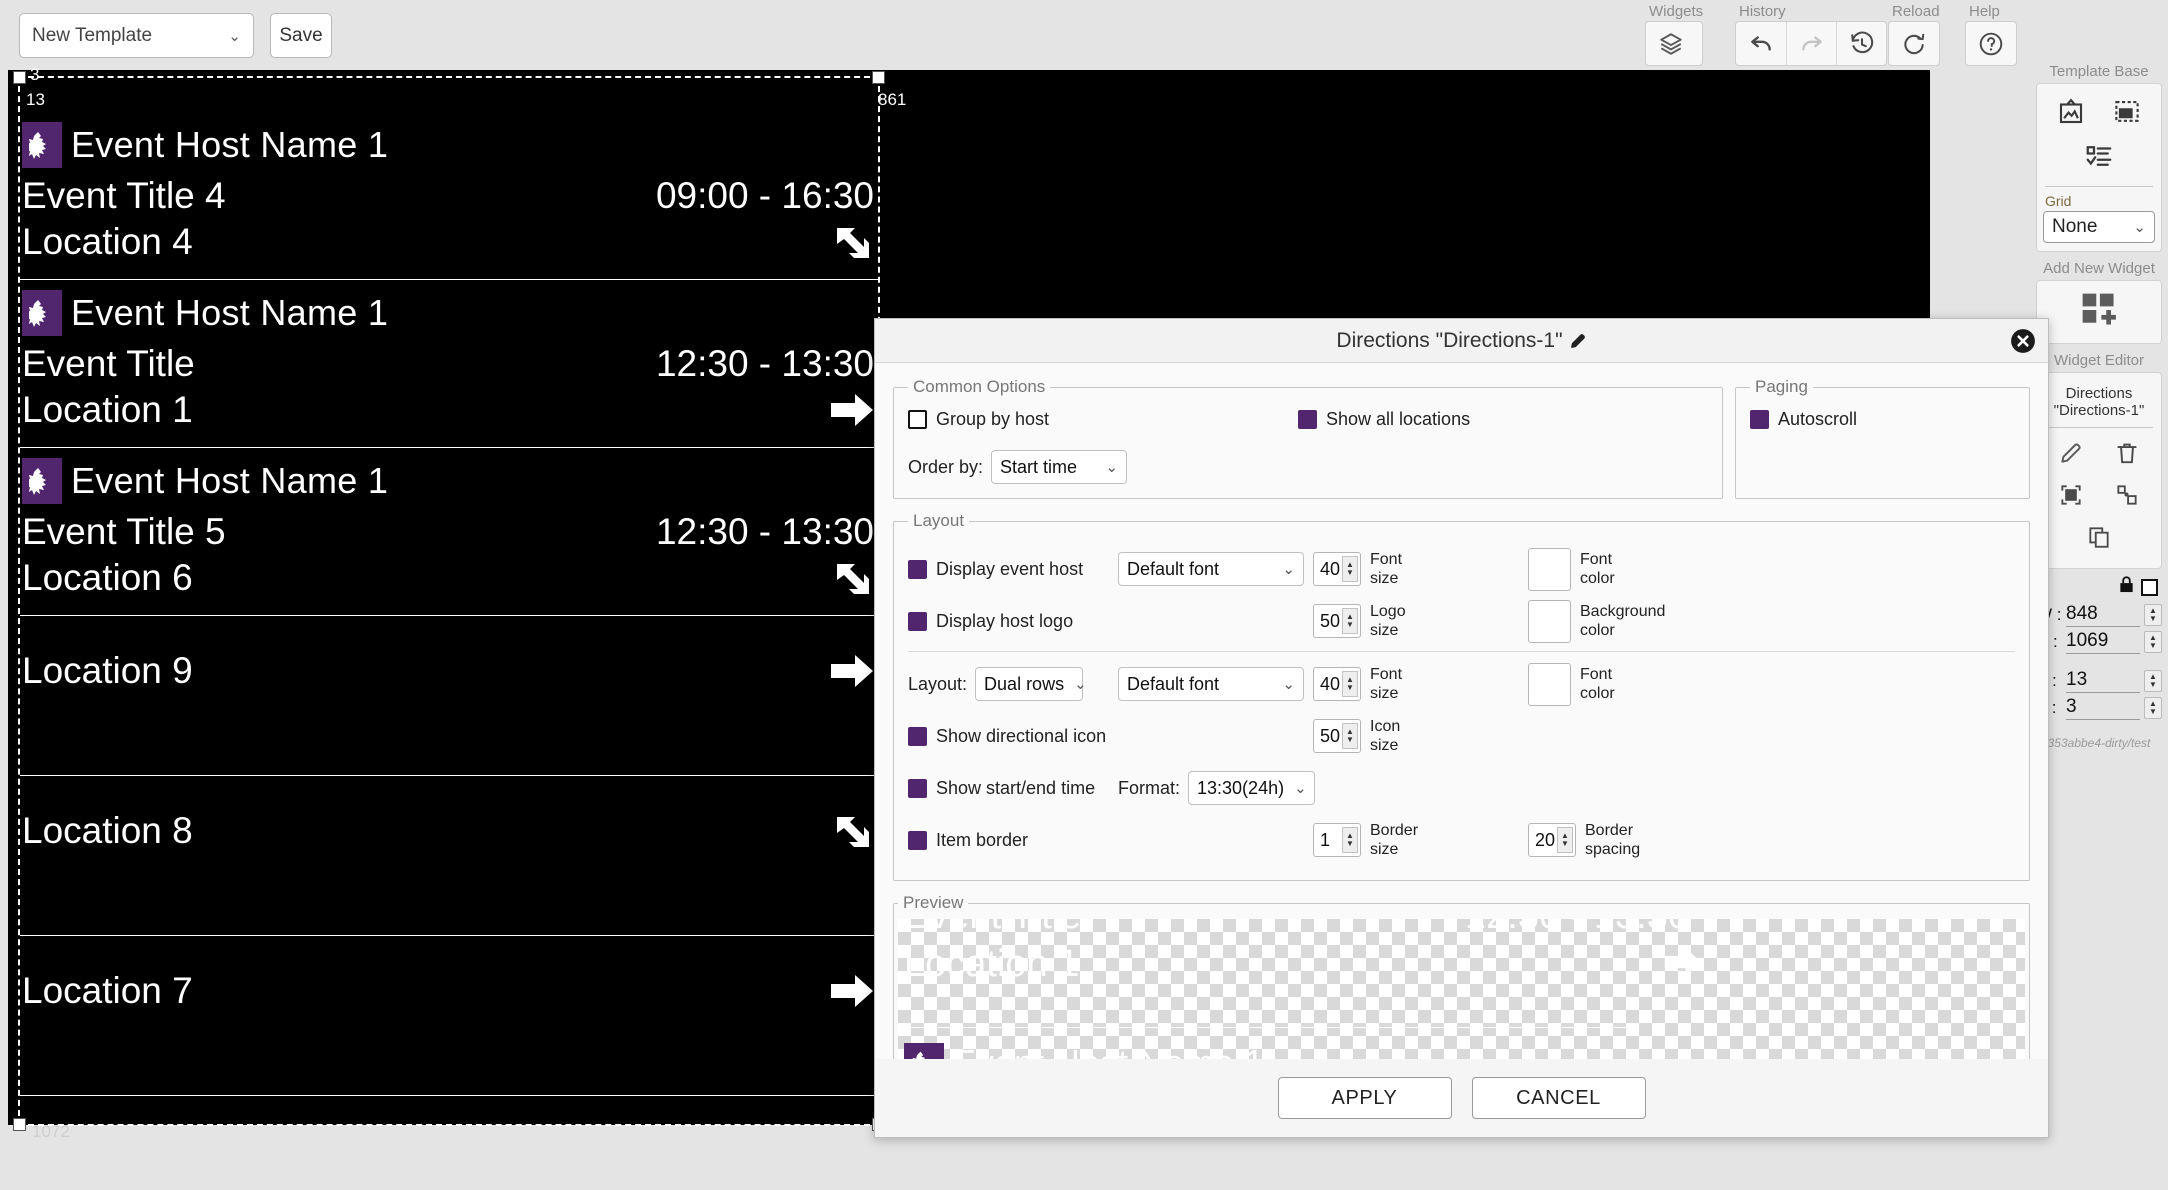 The height and width of the screenshot is (1190, 2168). Describe the element at coordinates (2126, 587) in the screenshot. I see `lock-icon` at that location.